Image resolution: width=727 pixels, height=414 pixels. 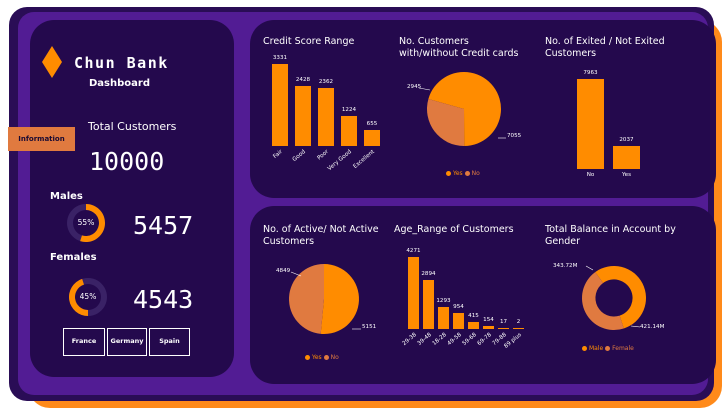 What do you see at coordinates (413, 251) in the screenshot?
I see `data-label: 4271` at bounding box center [413, 251].